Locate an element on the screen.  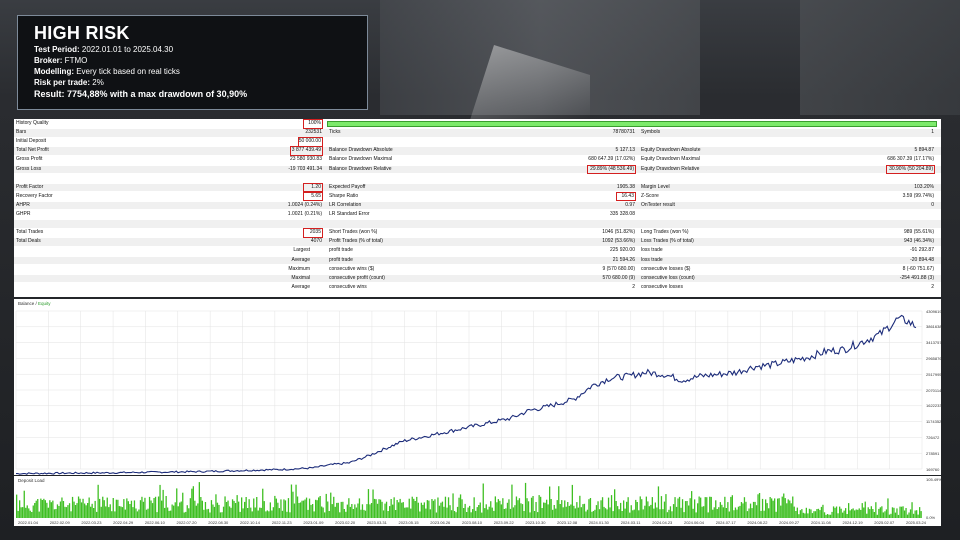
x-tick-label: 2023.06.26 is located at coordinates (440, 522).